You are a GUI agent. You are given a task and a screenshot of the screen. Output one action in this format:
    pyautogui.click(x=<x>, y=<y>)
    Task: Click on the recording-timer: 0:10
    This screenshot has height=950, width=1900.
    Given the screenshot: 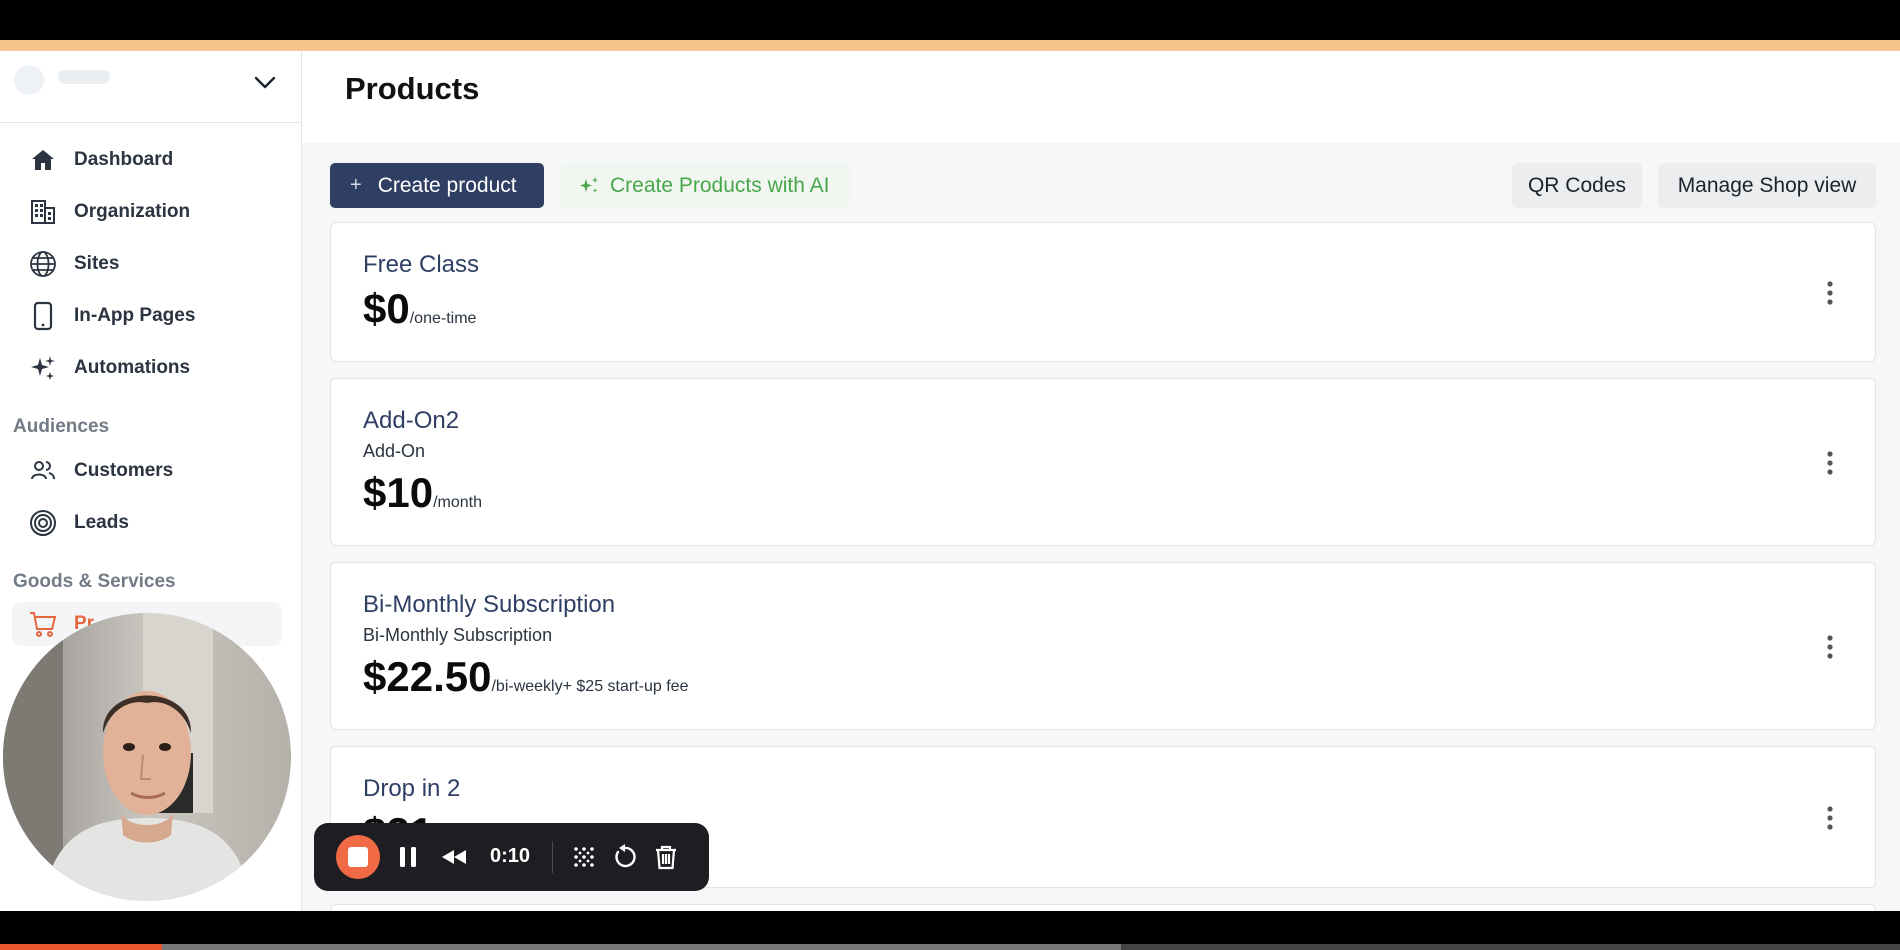 What is the action you would take?
    pyautogui.click(x=510, y=856)
    